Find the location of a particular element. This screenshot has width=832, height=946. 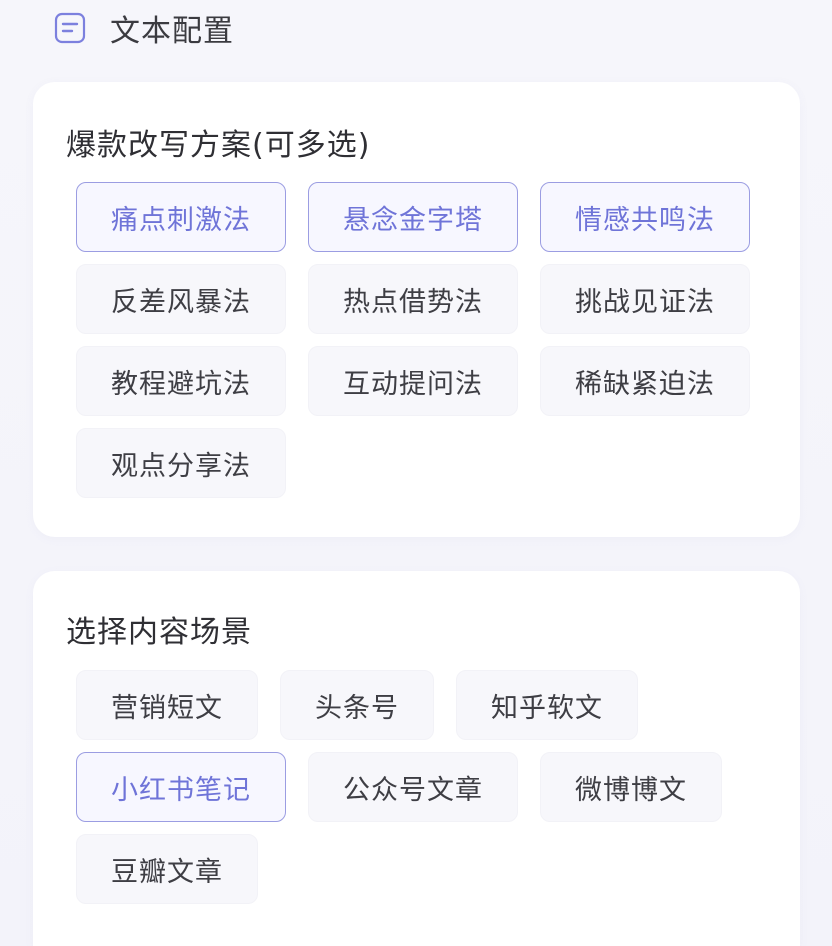

content-scene-option-2: 头条号 is located at coordinates (357, 705).